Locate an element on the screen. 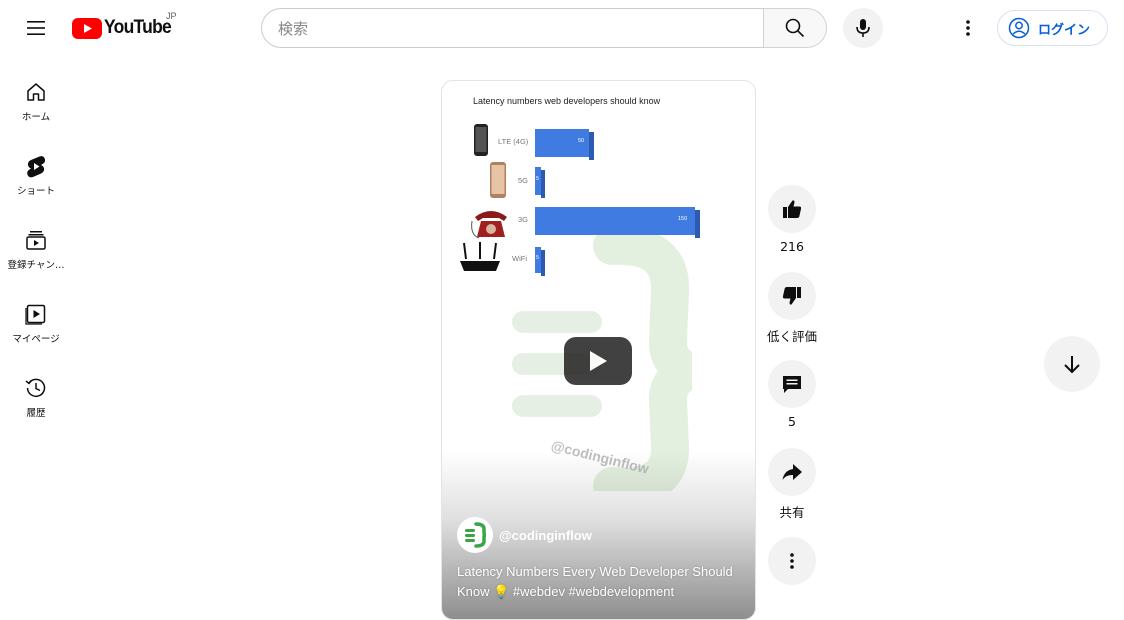 Image resolution: width=1124 pixels, height=620 pixels. chart-bar-value: 50 is located at coordinates (581, 141).